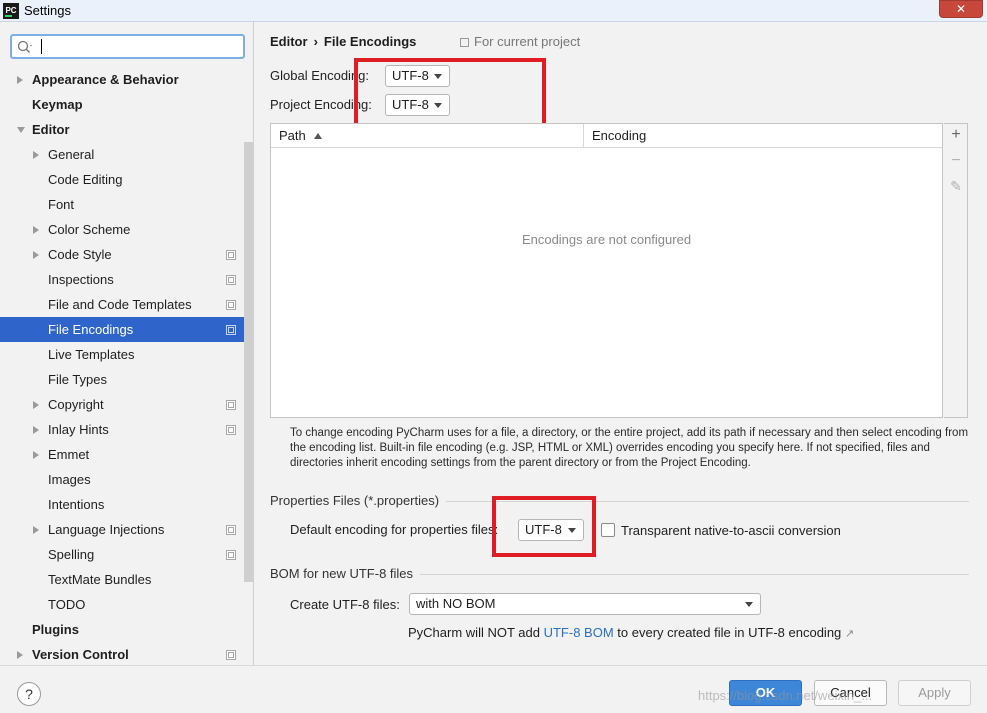 Image resolution: width=987 pixels, height=713 pixels. What do you see at coordinates (105, 79) in the screenshot?
I see `sidebar-item-label: Appearance & Behavior` at bounding box center [105, 79].